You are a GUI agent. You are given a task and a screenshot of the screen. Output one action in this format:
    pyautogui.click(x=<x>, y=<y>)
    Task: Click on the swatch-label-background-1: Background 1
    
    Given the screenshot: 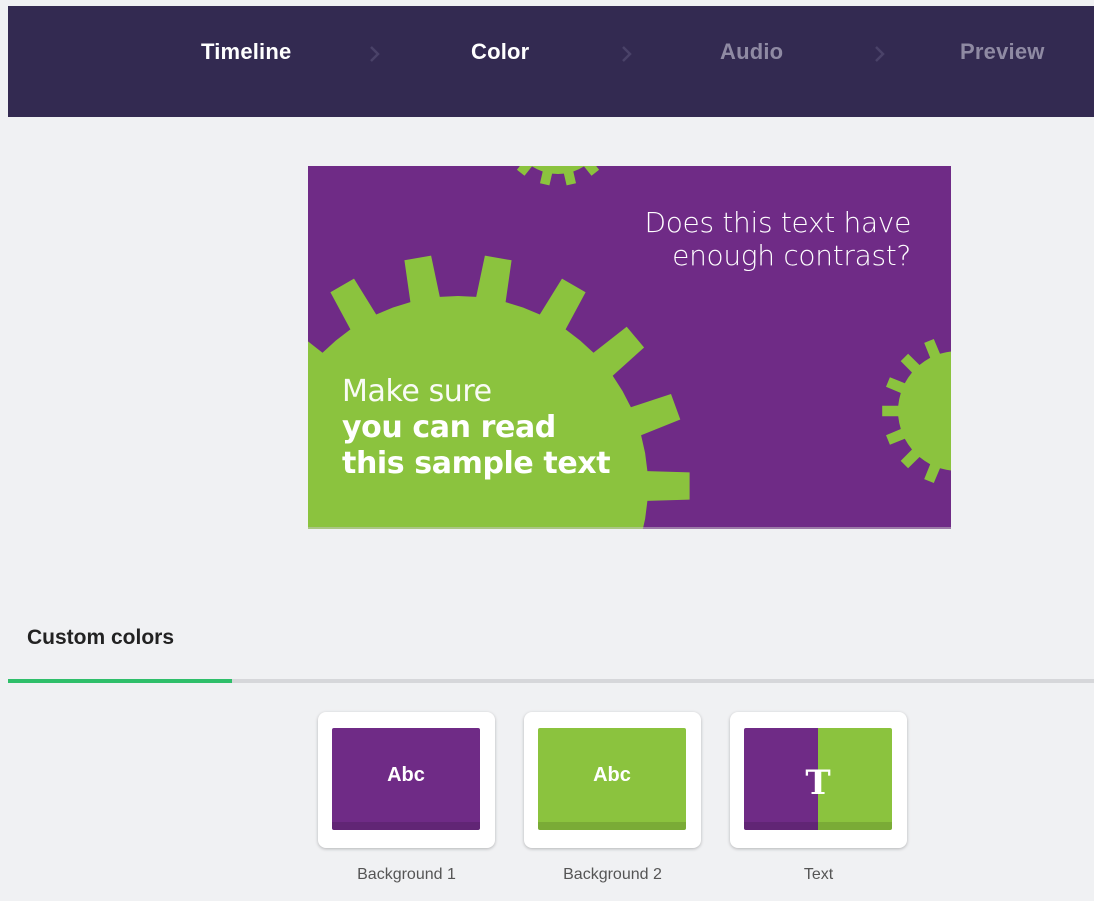 What is the action you would take?
    pyautogui.click(x=406, y=874)
    